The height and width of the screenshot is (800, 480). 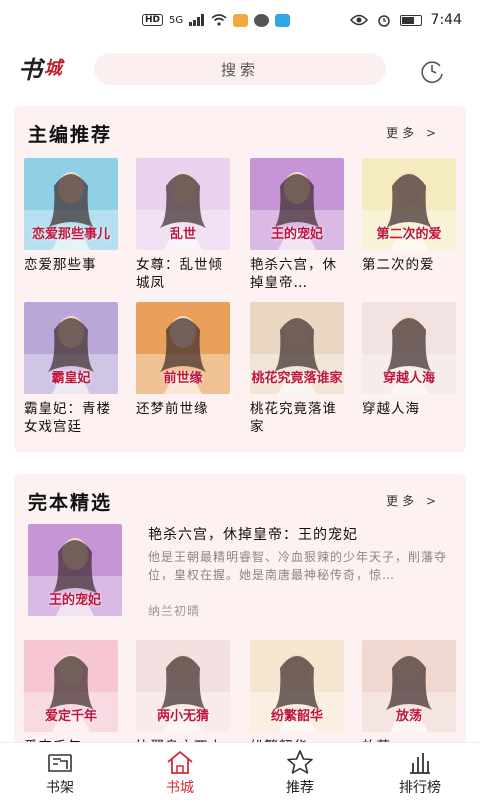 I want to click on history-icon, so click(x=432, y=71).